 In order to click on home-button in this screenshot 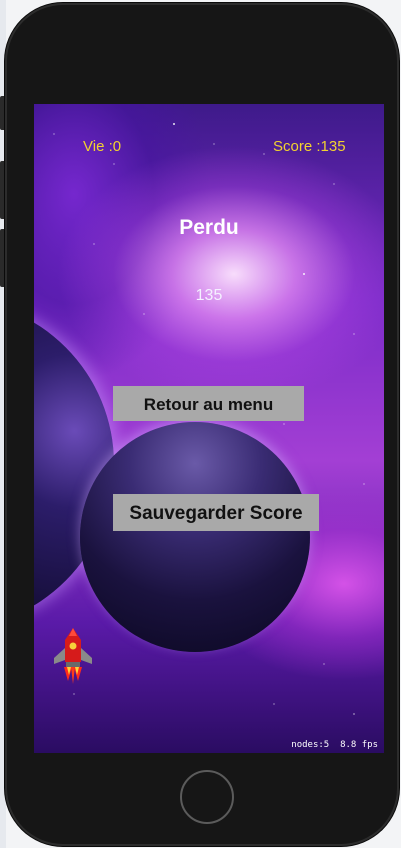, I will do `click(207, 797)`.